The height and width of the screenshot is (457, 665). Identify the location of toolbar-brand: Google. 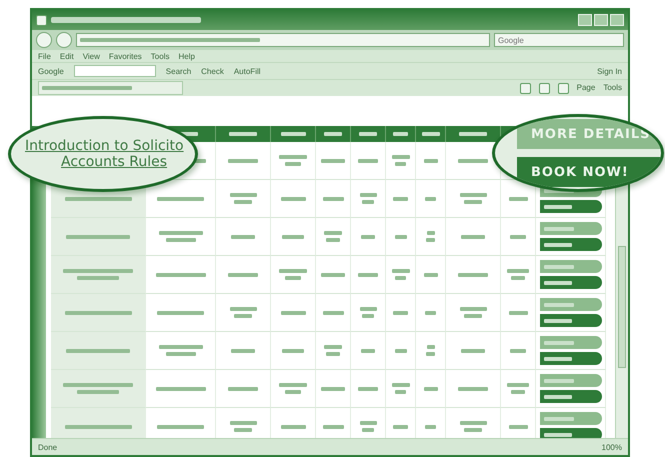
(51, 71).